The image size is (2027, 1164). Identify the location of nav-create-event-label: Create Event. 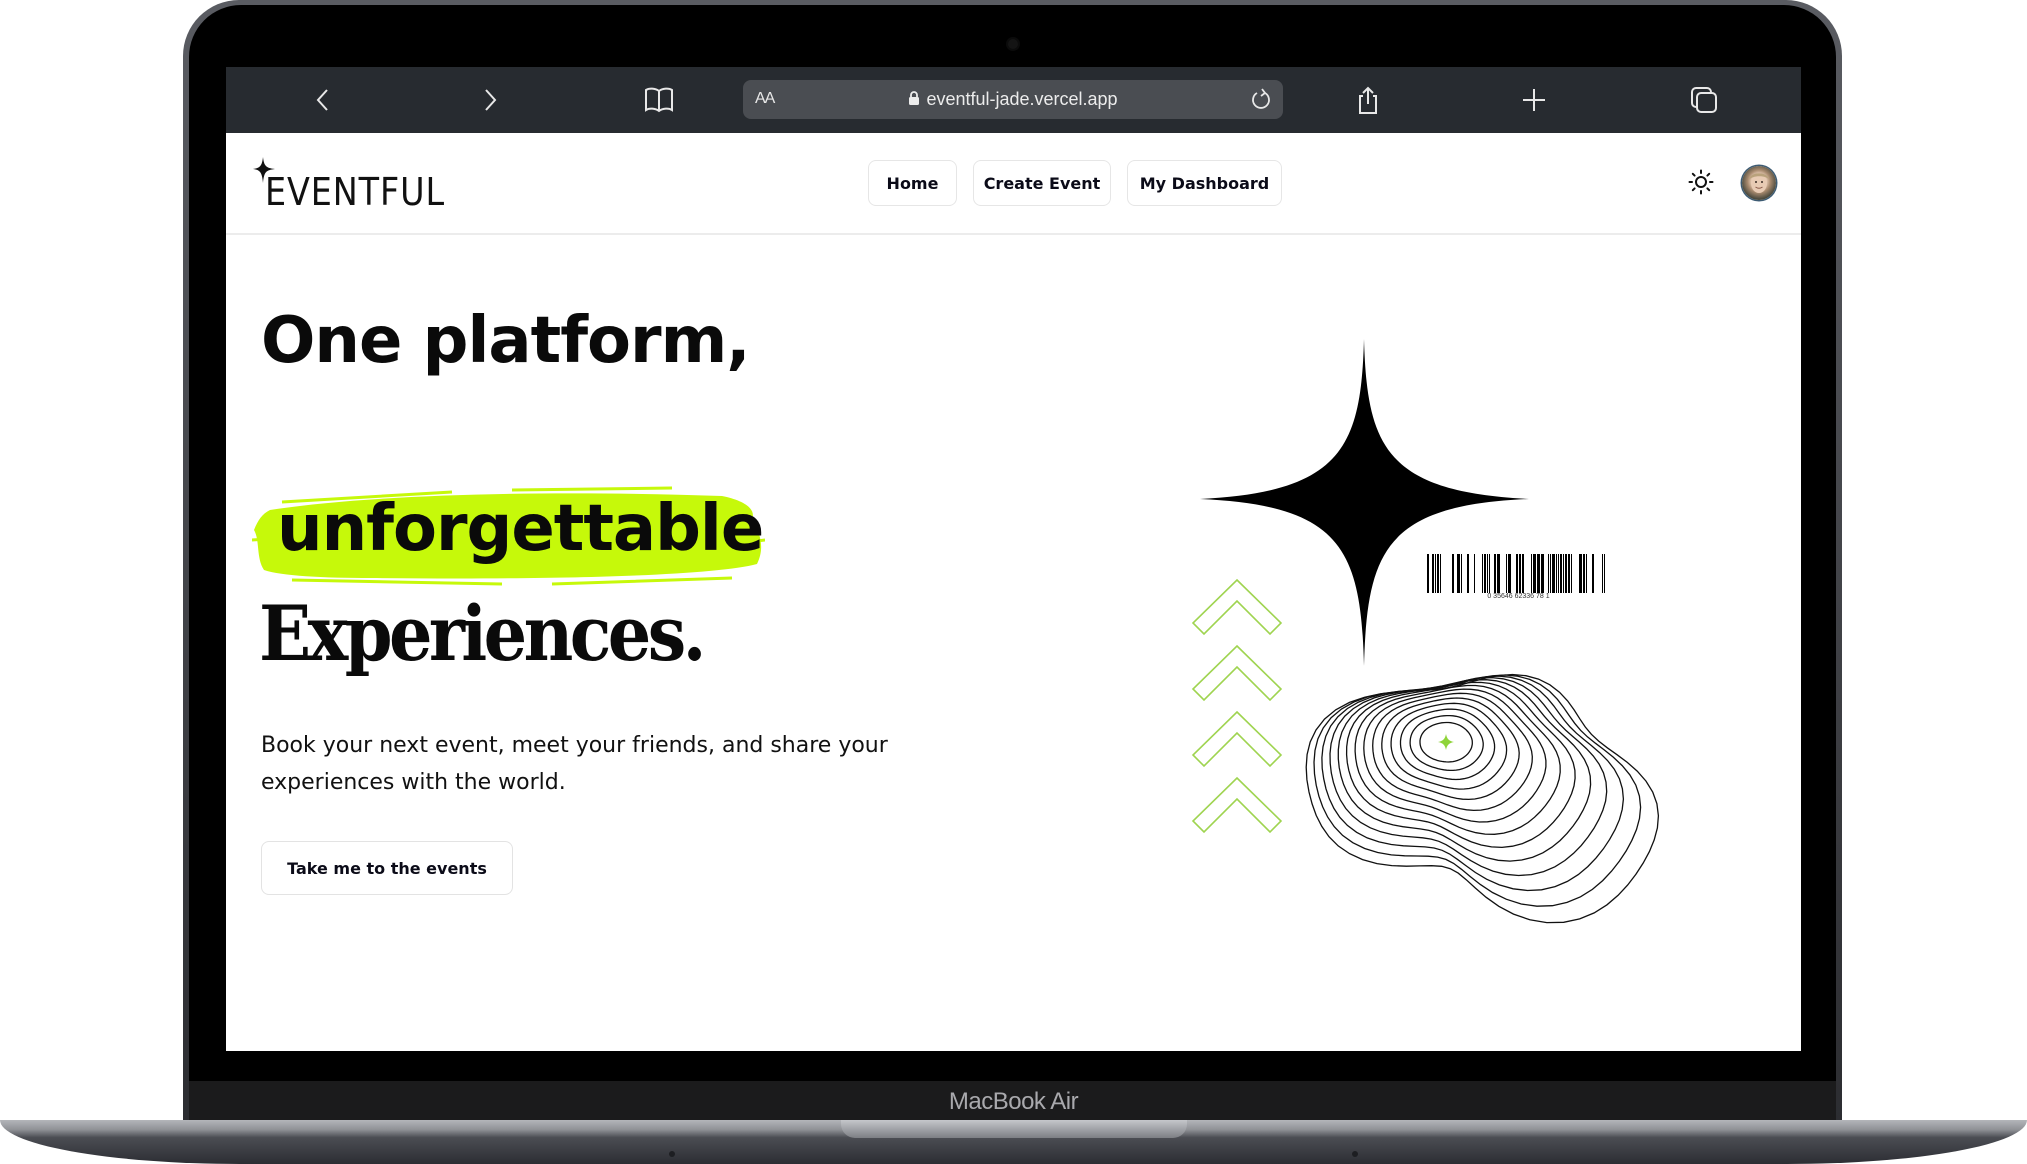
(1042, 183).